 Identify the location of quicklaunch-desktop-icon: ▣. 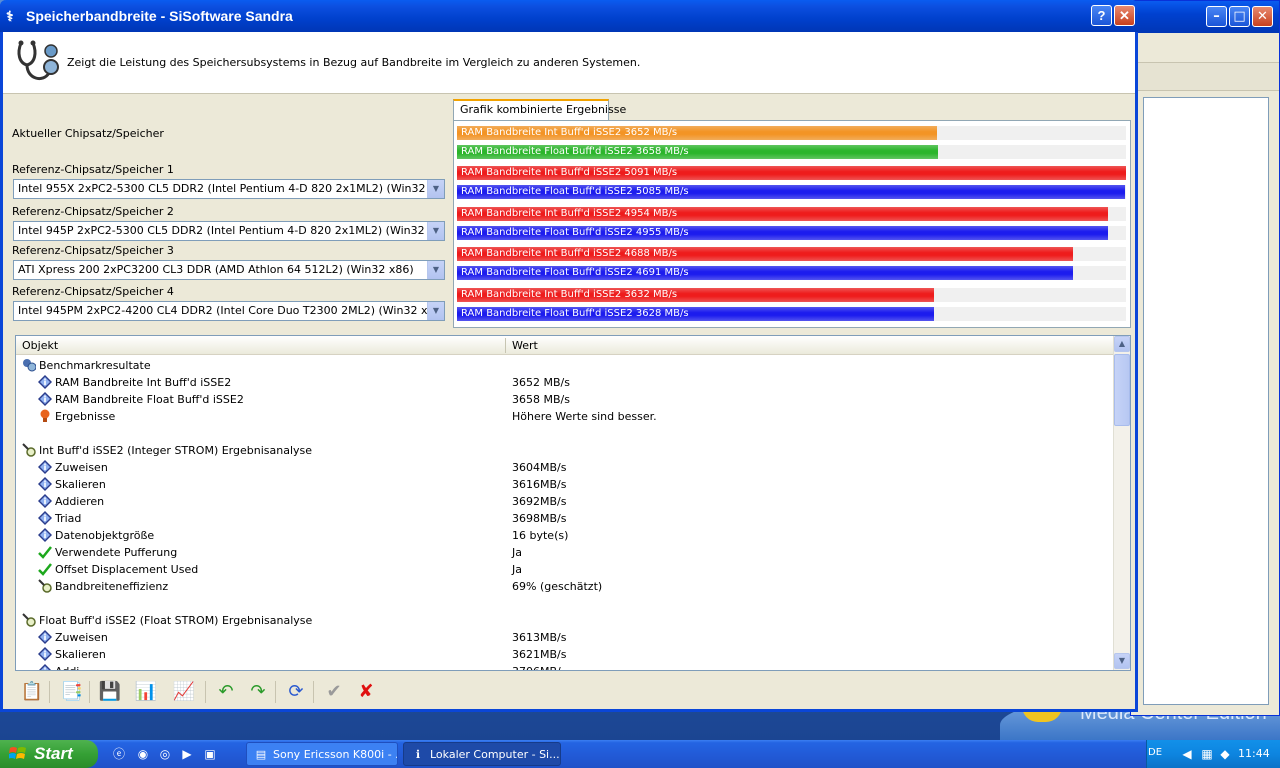
(210, 754).